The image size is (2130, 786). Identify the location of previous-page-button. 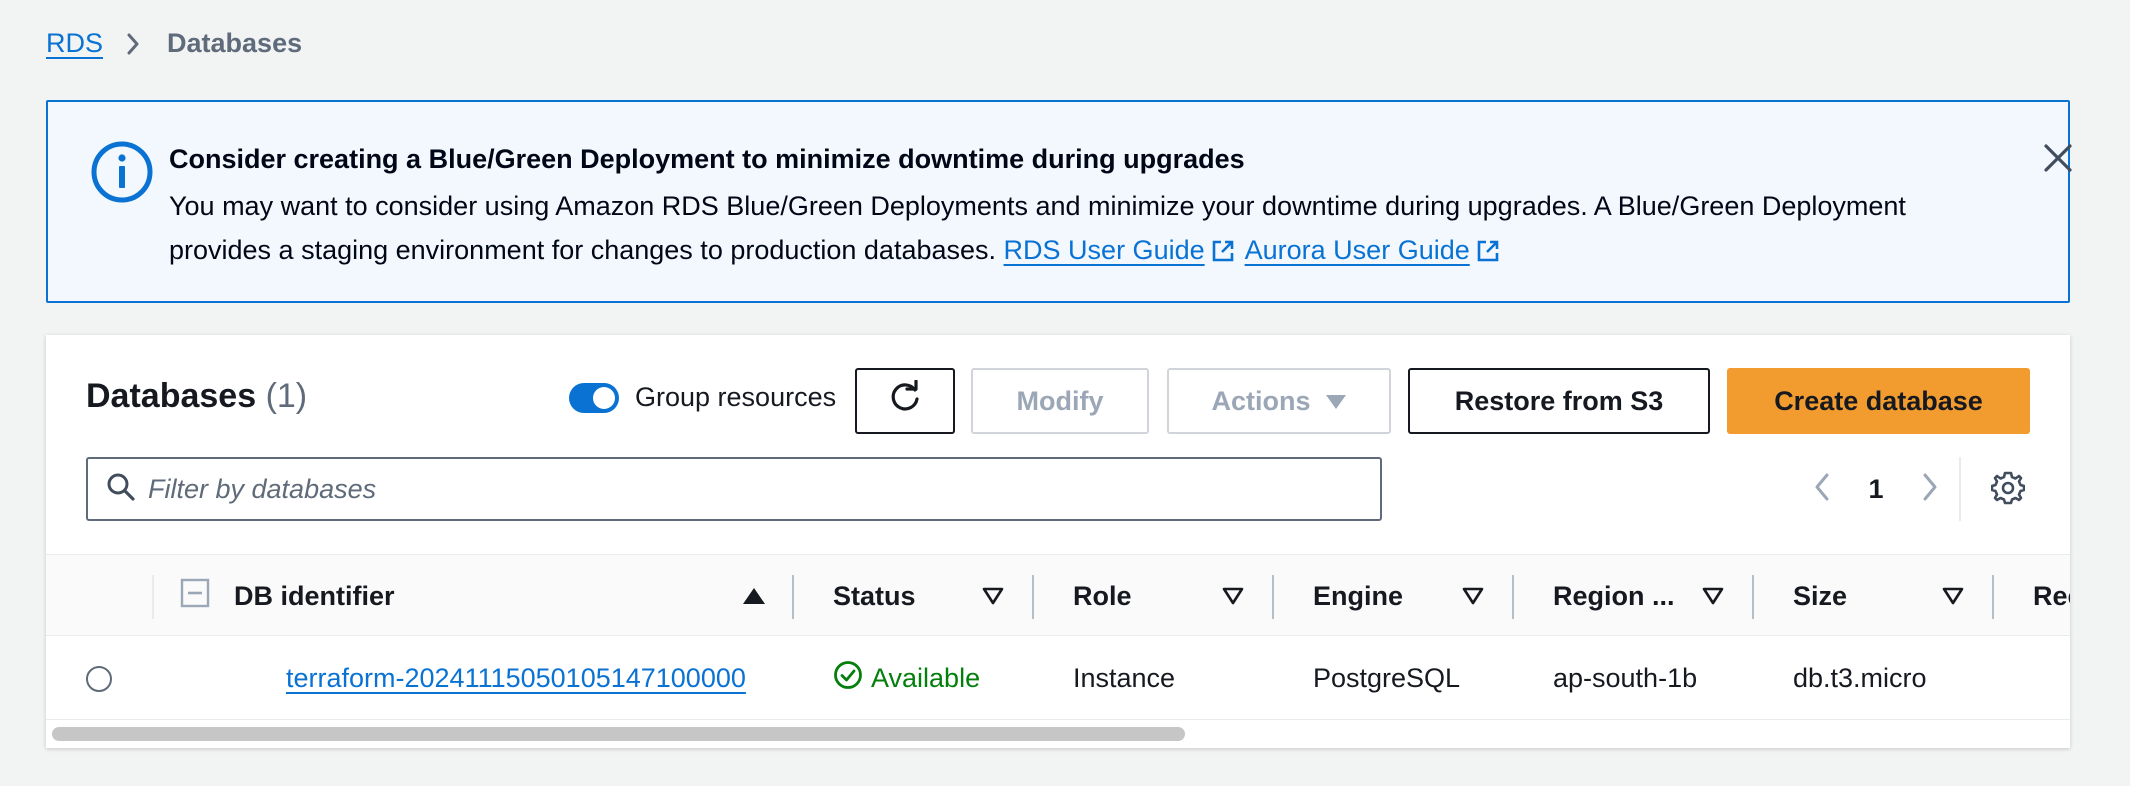
(1822, 489).